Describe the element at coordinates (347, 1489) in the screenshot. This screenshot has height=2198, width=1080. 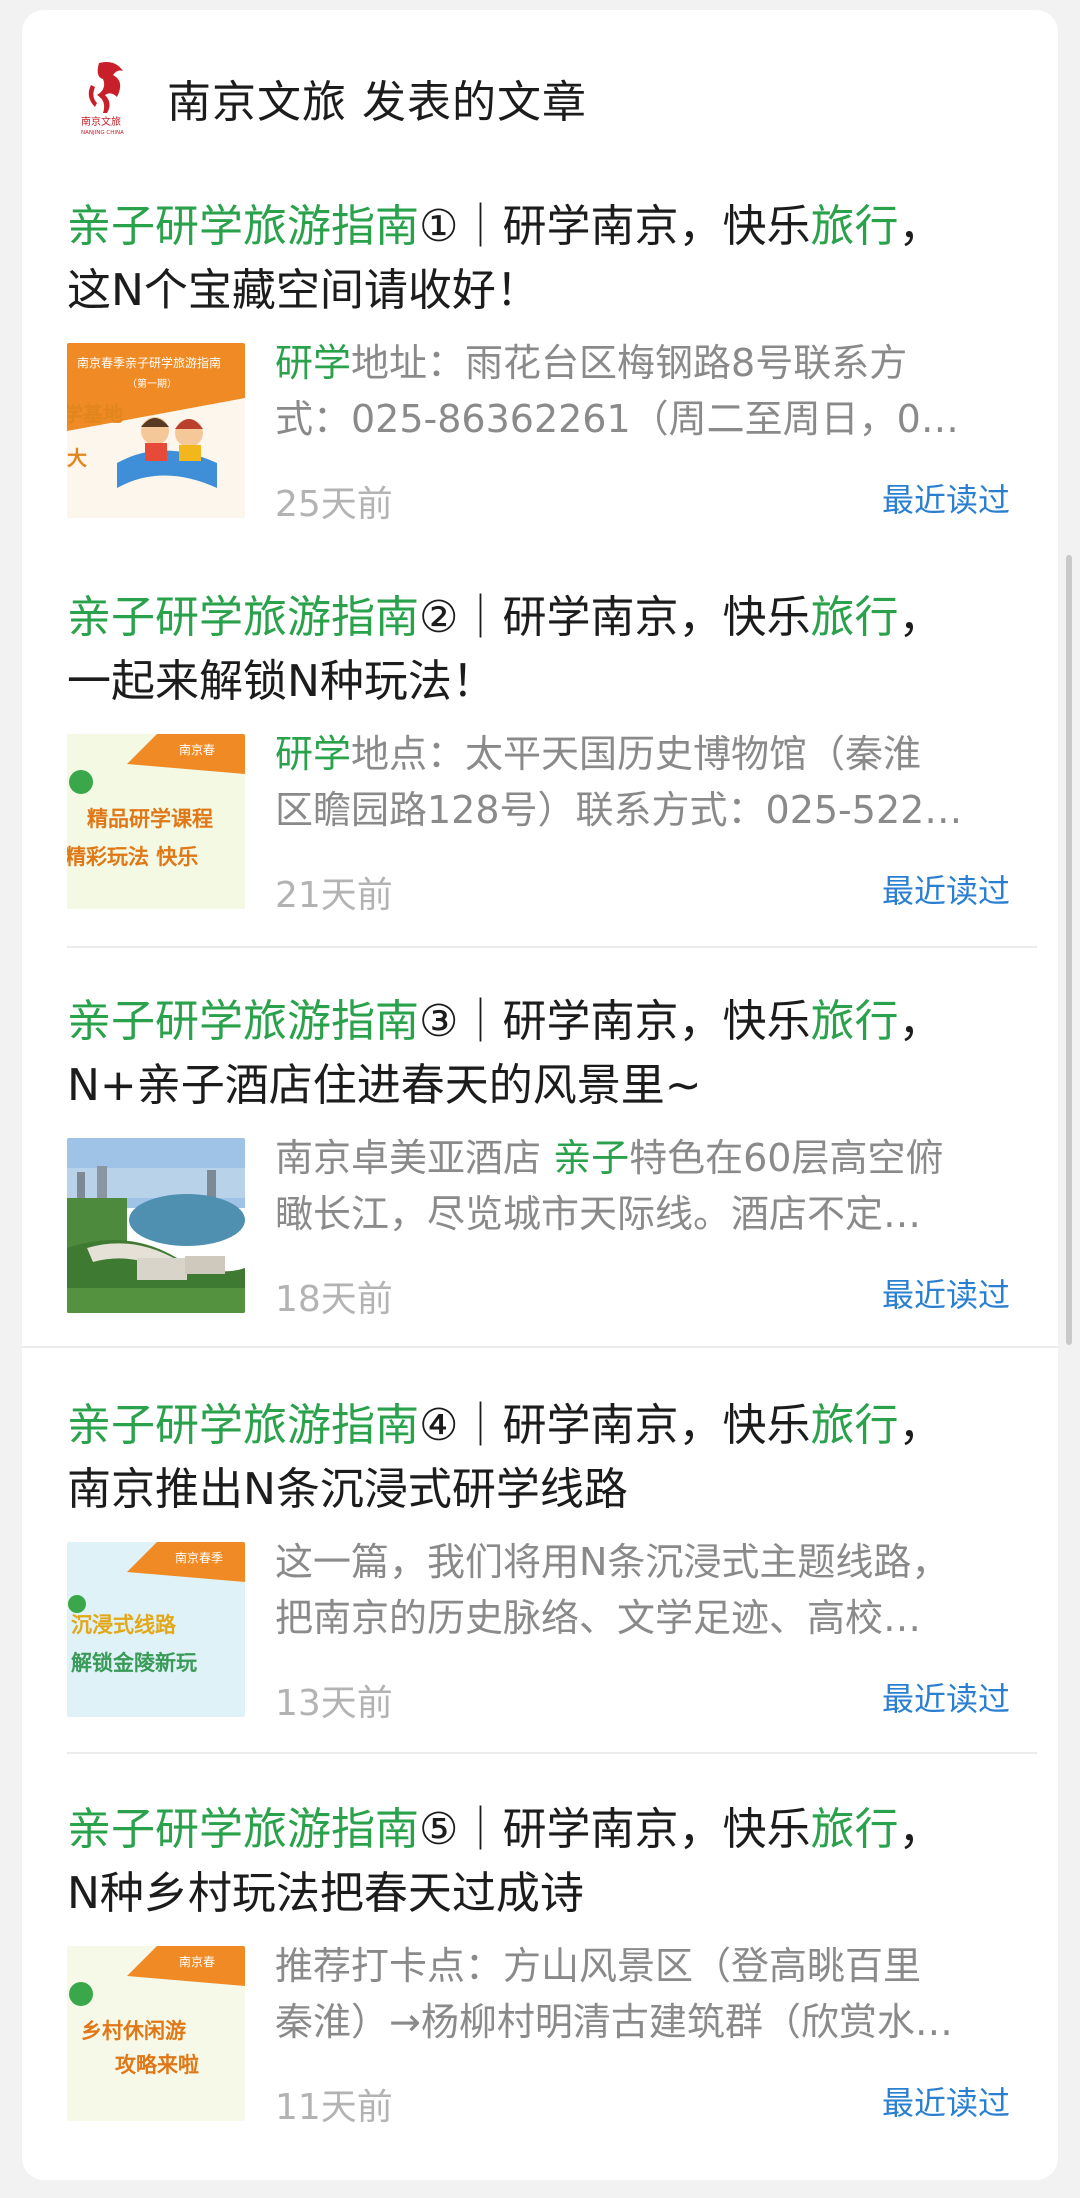
I see `title-text: 南京推出N条沉浸式研学线路` at that location.